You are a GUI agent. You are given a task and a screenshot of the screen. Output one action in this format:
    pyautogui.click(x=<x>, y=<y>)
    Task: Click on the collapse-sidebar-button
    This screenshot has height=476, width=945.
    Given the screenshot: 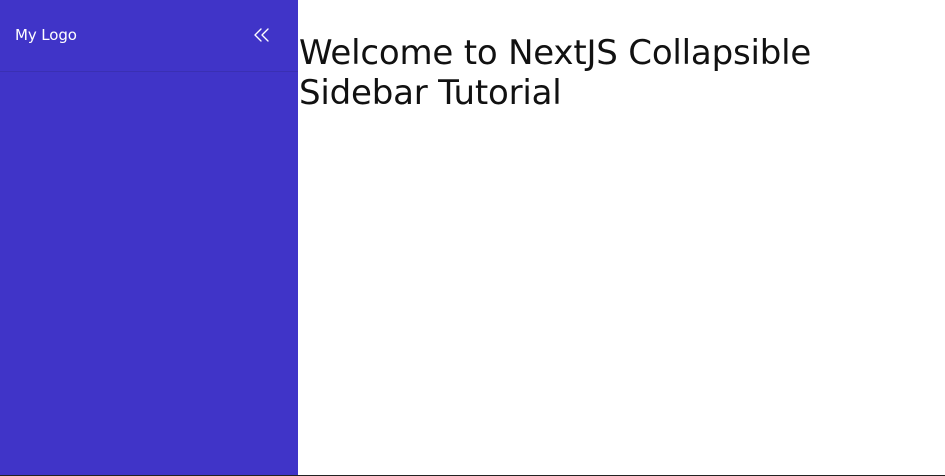 What is the action you would take?
    pyautogui.click(x=262, y=35)
    